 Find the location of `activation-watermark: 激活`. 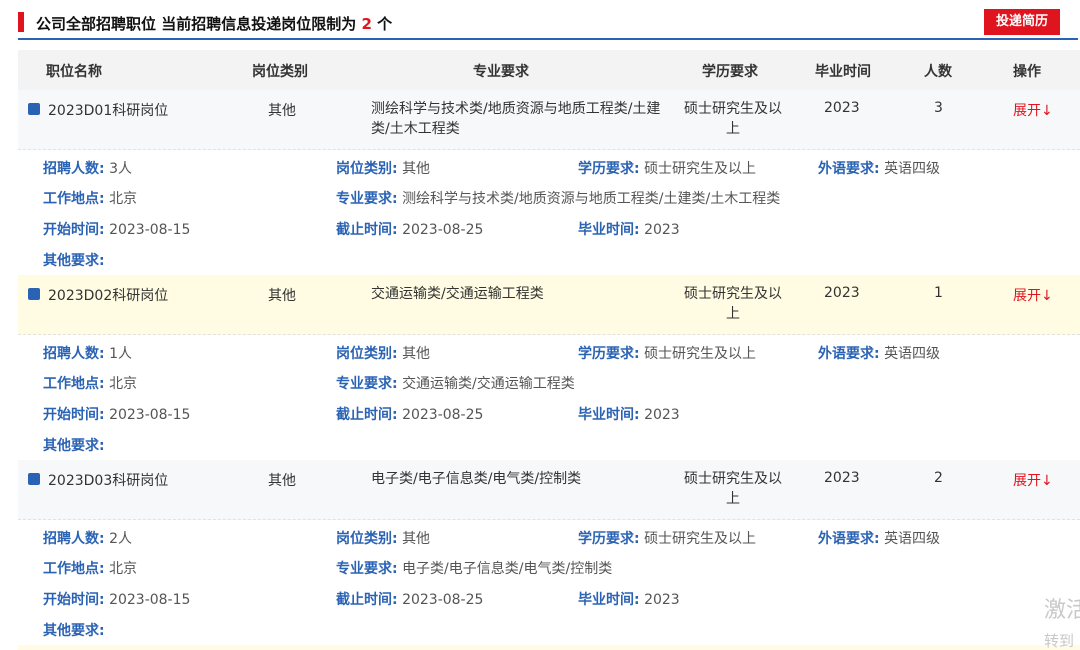

activation-watermark: 激活 is located at coordinates (1062, 610).